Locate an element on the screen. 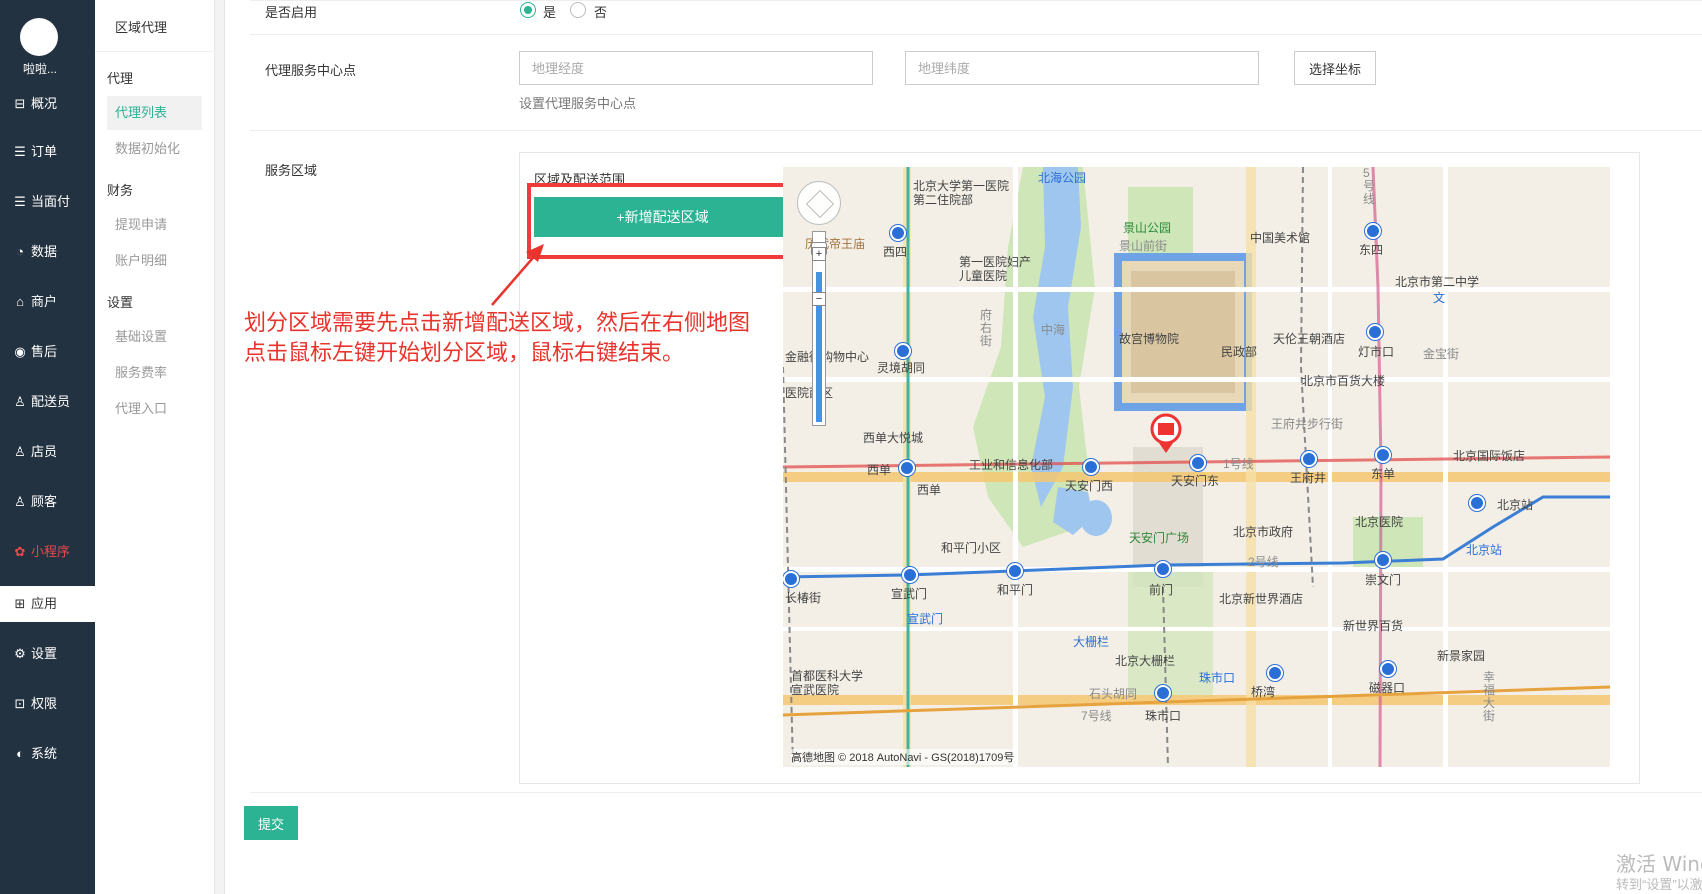 This screenshot has height=894, width=1702. map-label: 新景家园 is located at coordinates (1461, 656).